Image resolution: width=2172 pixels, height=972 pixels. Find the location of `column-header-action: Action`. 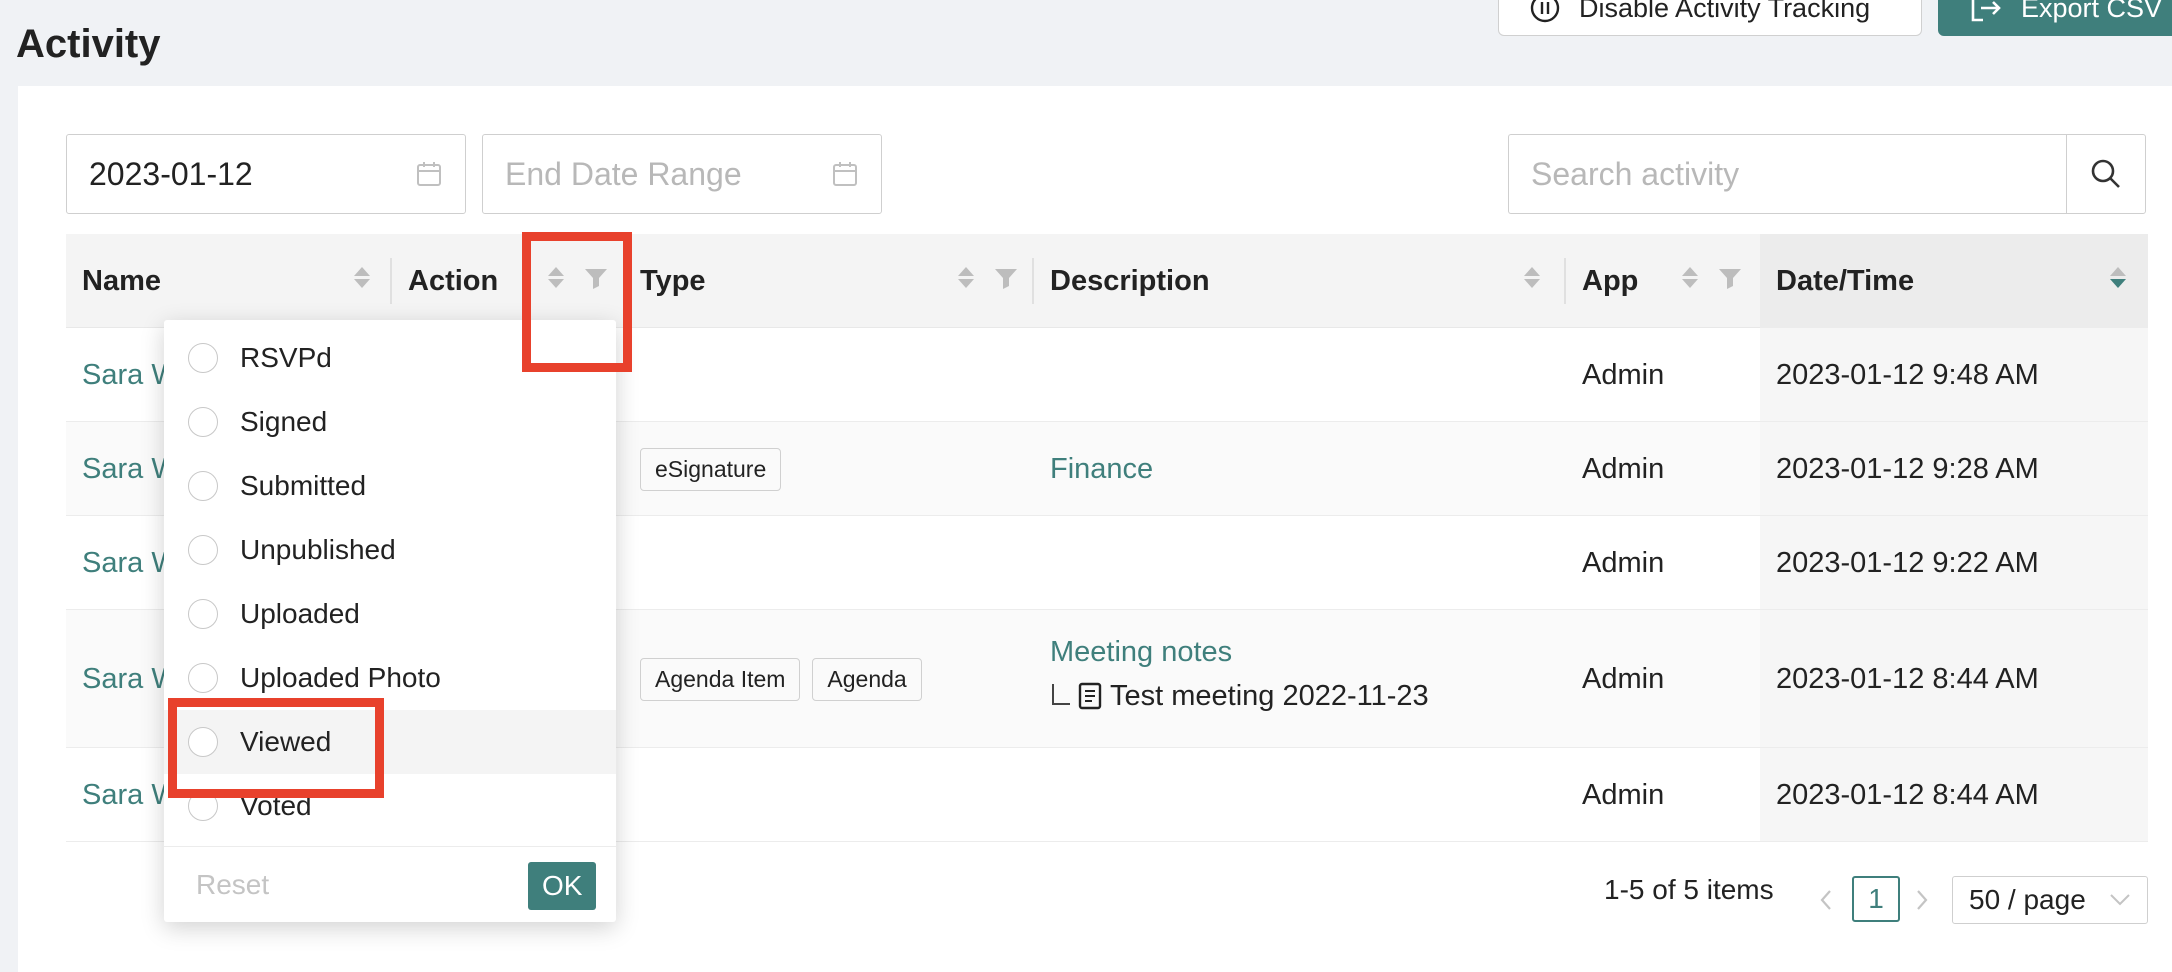

column-header-action: Action is located at coordinates (453, 281).